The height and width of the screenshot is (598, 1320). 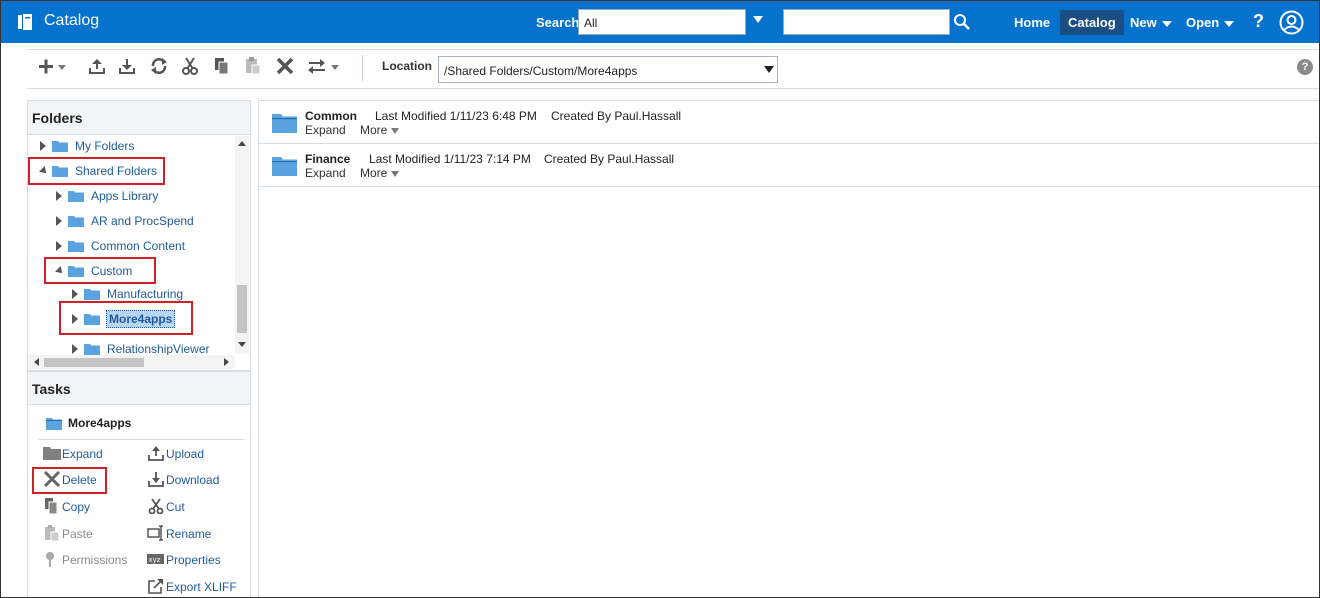 I want to click on scroll-up-icon, so click(x=242, y=143).